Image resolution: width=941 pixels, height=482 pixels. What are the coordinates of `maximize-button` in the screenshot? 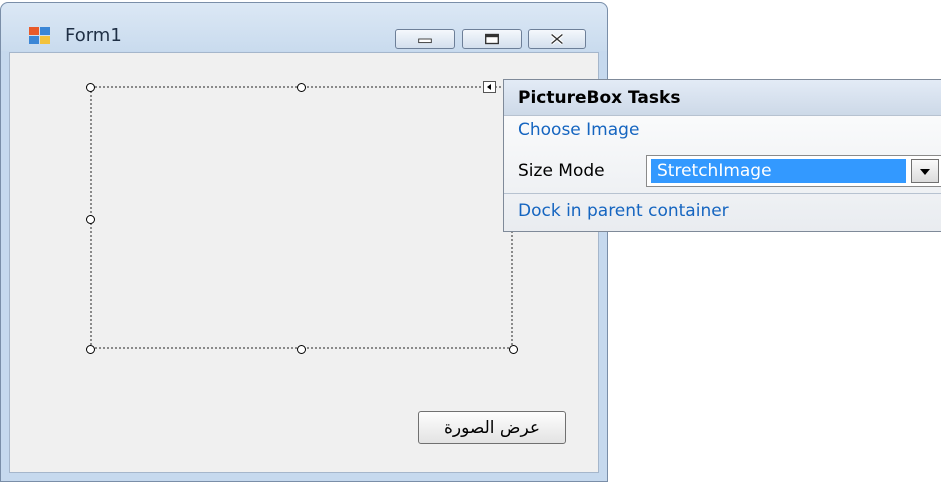 It's located at (492, 39).